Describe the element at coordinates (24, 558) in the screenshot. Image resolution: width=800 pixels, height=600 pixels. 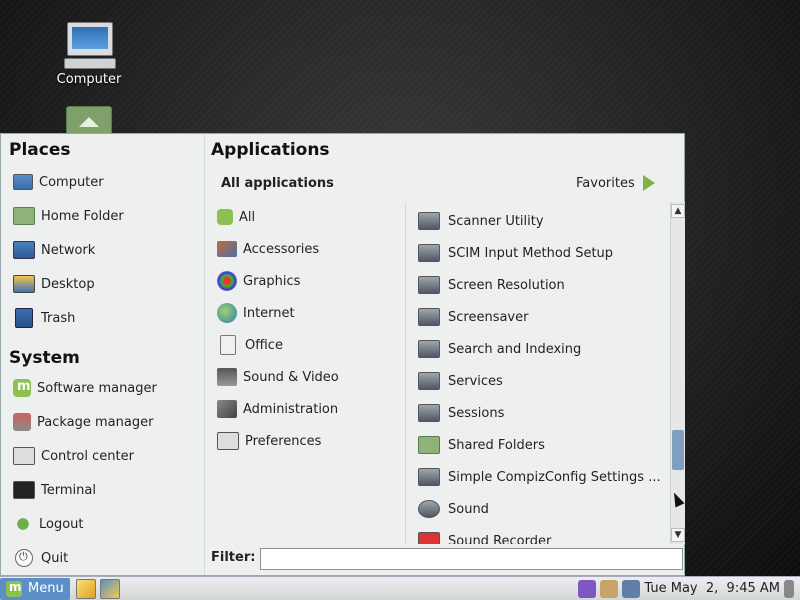
I see `power-icon` at that location.